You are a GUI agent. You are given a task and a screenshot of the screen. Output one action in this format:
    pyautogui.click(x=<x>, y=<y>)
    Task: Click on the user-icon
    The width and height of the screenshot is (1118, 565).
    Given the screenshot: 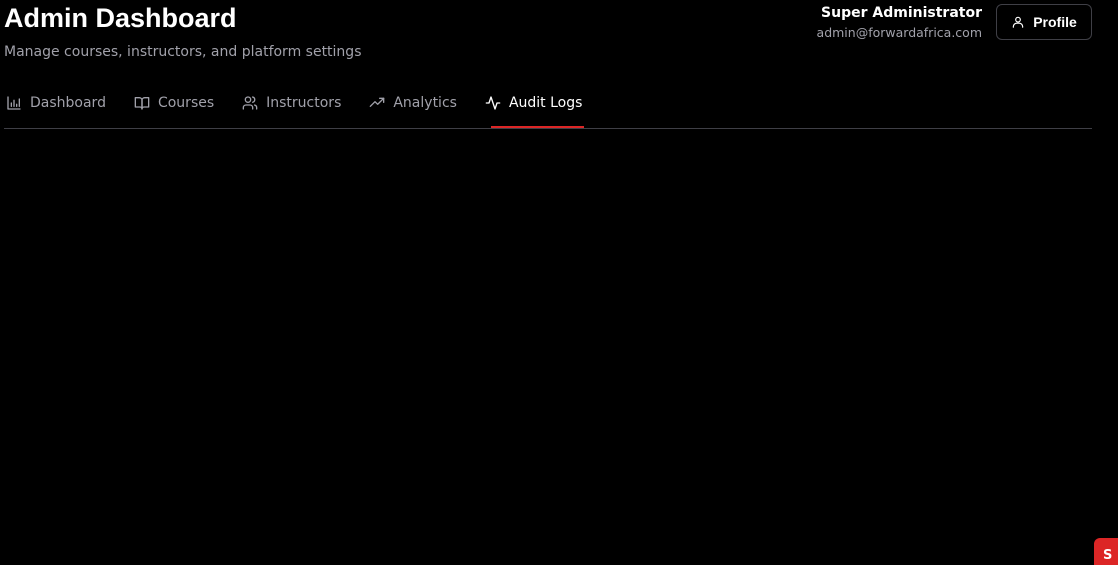 What is the action you would take?
    pyautogui.click(x=1018, y=22)
    